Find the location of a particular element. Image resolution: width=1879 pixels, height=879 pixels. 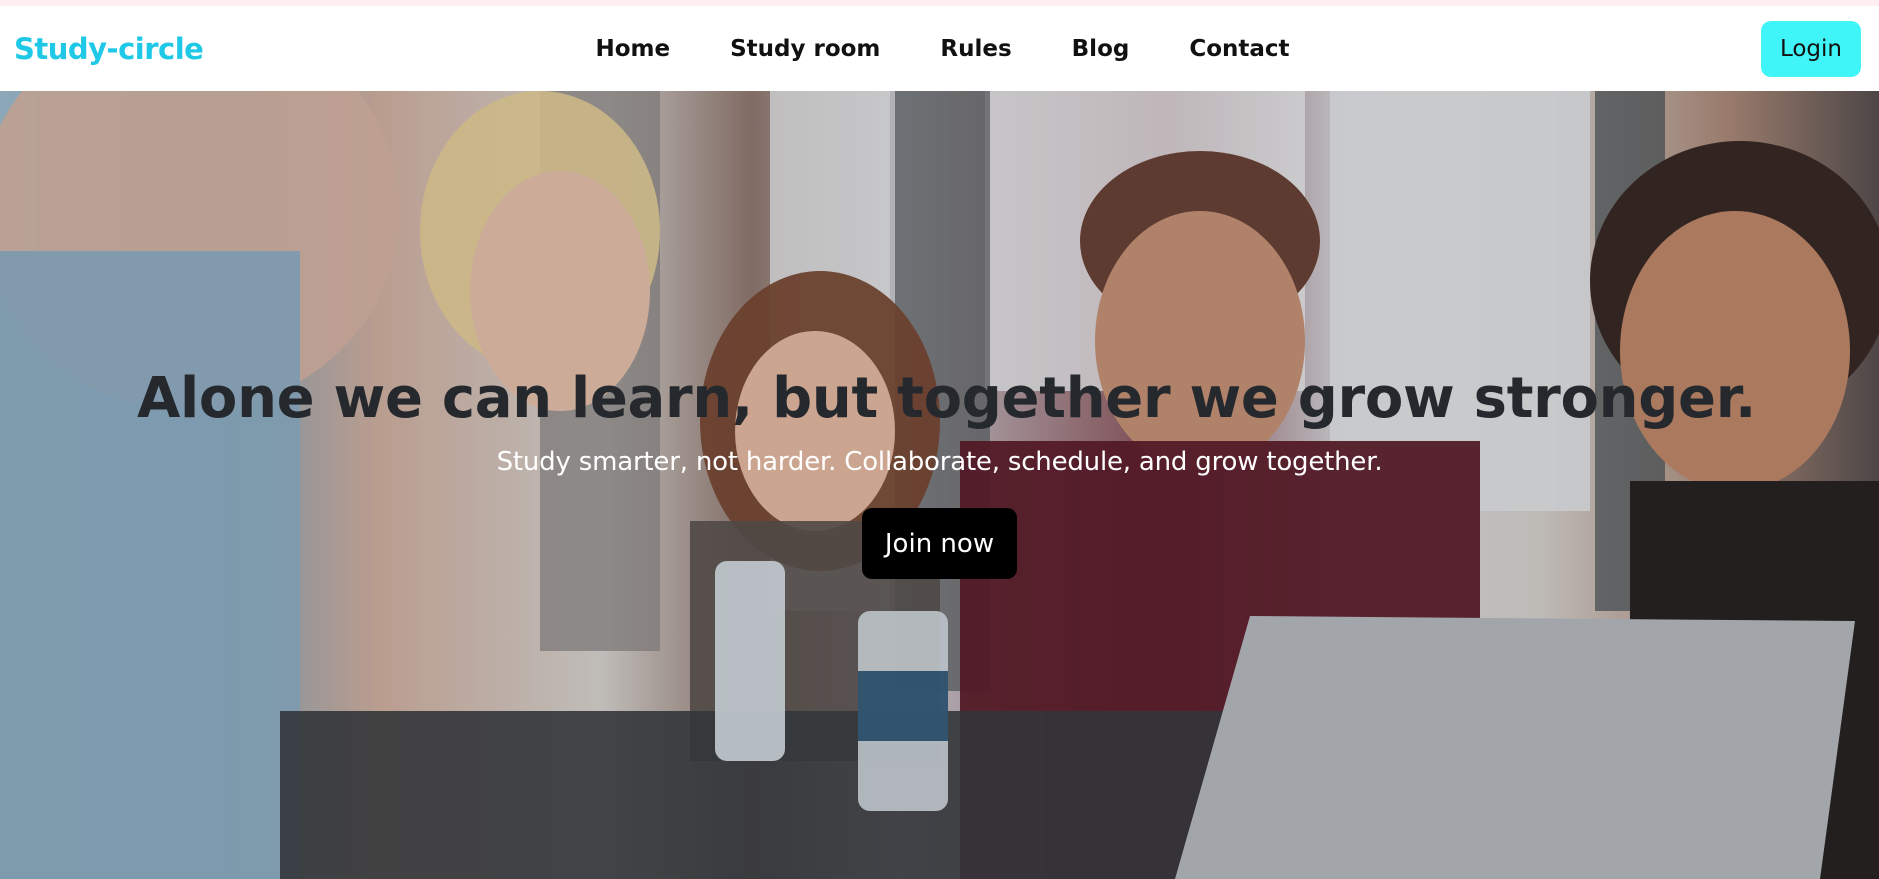

main-nav: Home Study room Rules Blog Contact is located at coordinates (939, 48).